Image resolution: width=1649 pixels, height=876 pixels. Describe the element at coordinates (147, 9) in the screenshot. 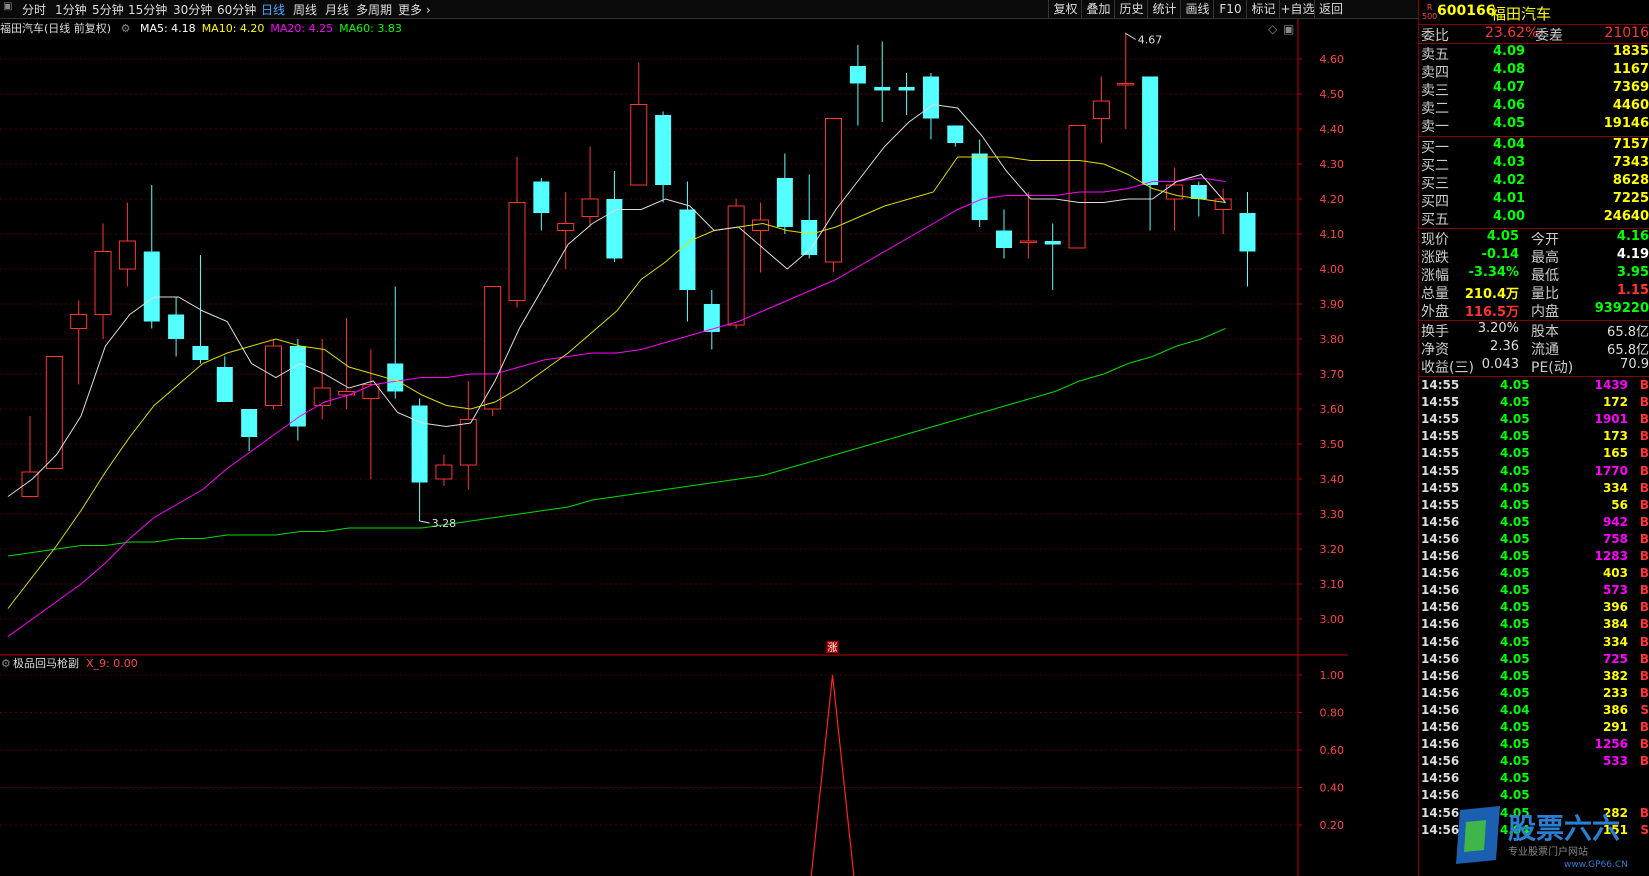

I see `period-tab-3: 15分钟` at that location.